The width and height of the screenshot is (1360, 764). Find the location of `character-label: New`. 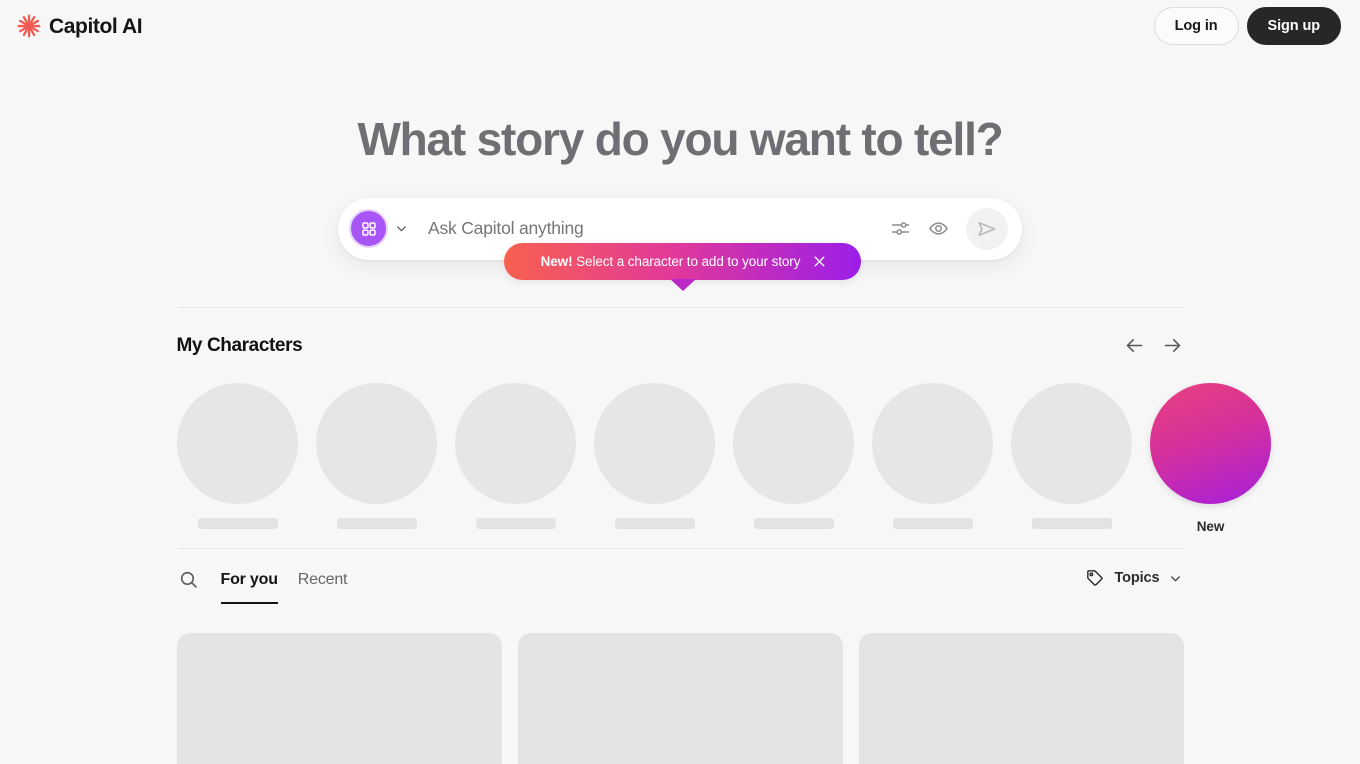

character-label: New is located at coordinates (1210, 526).